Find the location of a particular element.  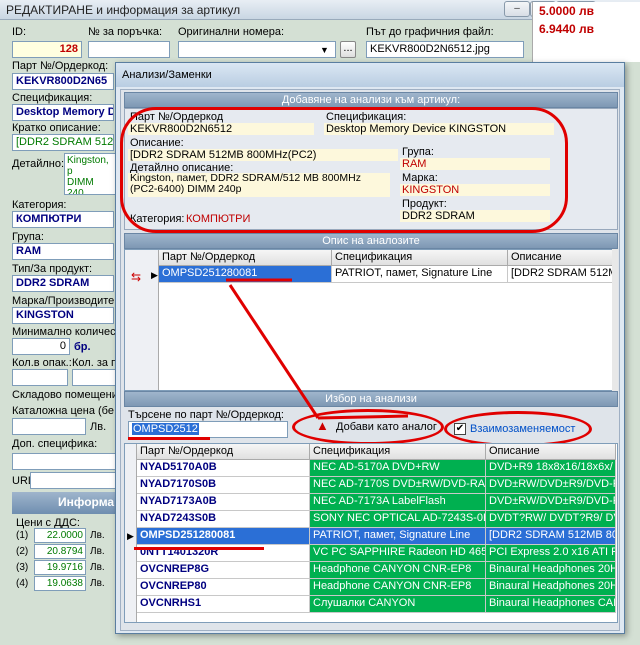

annotation-arrow-line is located at coordinates (274, 351).